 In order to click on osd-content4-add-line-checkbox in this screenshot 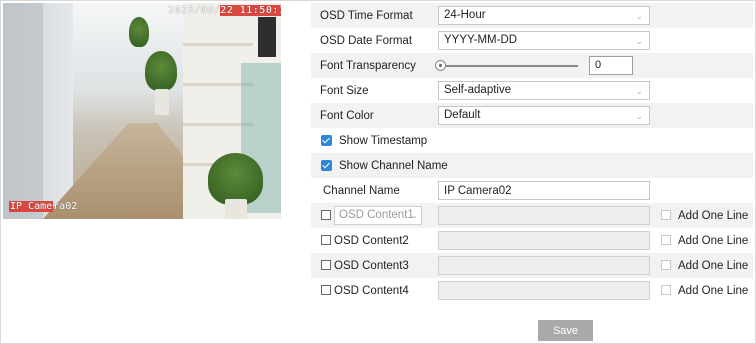, I will do `click(666, 290)`.